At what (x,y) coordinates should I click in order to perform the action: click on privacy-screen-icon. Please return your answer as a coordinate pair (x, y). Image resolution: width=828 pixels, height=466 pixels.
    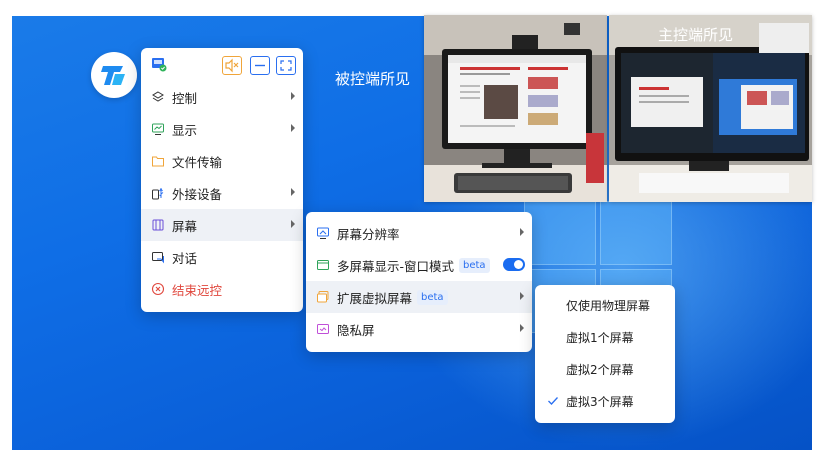
    Looking at the image, I should click on (323, 329).